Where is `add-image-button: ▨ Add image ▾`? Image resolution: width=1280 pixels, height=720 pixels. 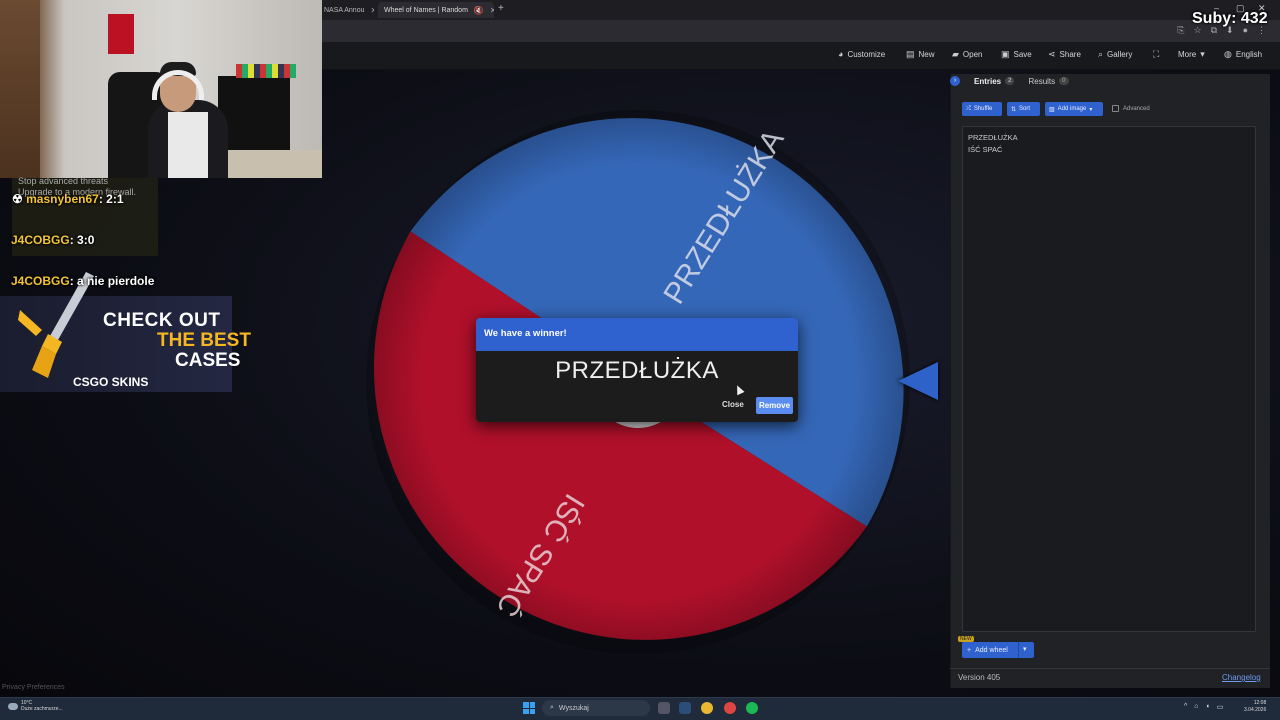 add-image-button: ▨ Add image ▾ is located at coordinates (1074, 109).